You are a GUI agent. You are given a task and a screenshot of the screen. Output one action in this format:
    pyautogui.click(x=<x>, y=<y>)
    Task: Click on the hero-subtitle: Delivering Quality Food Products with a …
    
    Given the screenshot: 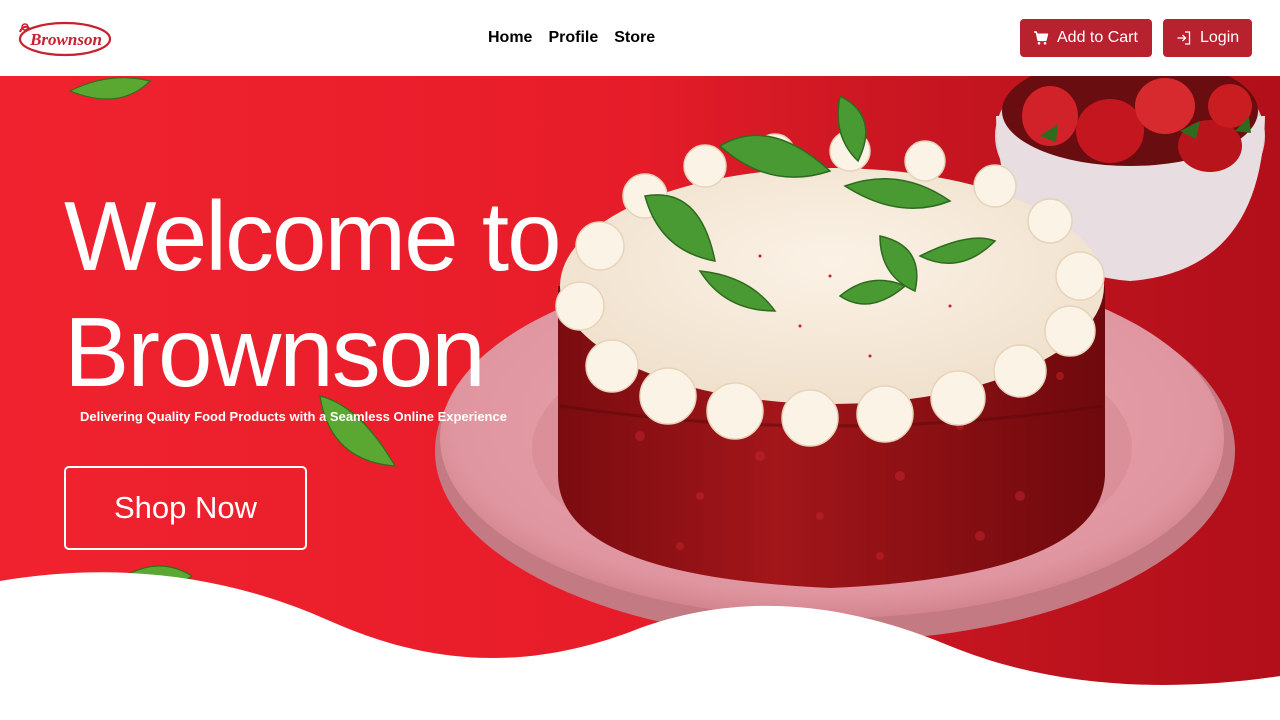 What is the action you would take?
    pyautogui.click(x=293, y=416)
    